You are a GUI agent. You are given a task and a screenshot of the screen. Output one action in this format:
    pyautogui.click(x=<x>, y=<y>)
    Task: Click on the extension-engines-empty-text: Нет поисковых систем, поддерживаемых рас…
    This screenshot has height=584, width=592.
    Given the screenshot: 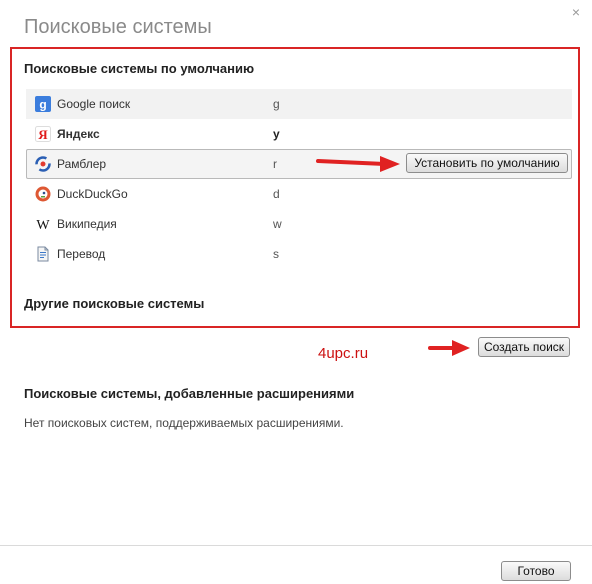 What is the action you would take?
    pyautogui.click(x=184, y=423)
    